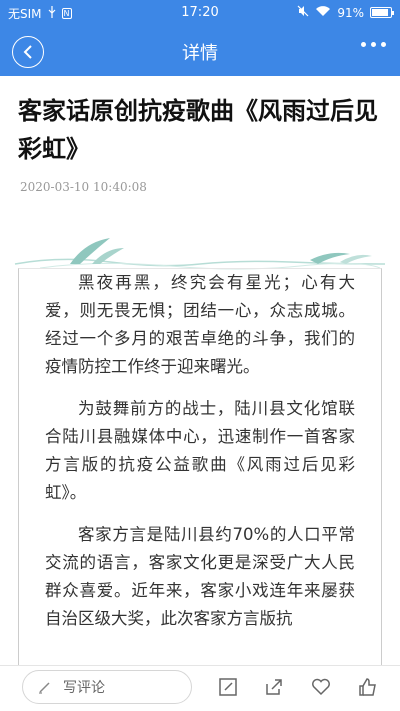 The image size is (400, 711). Describe the element at coordinates (44, 688) in the screenshot. I see `pencil-icon` at that location.